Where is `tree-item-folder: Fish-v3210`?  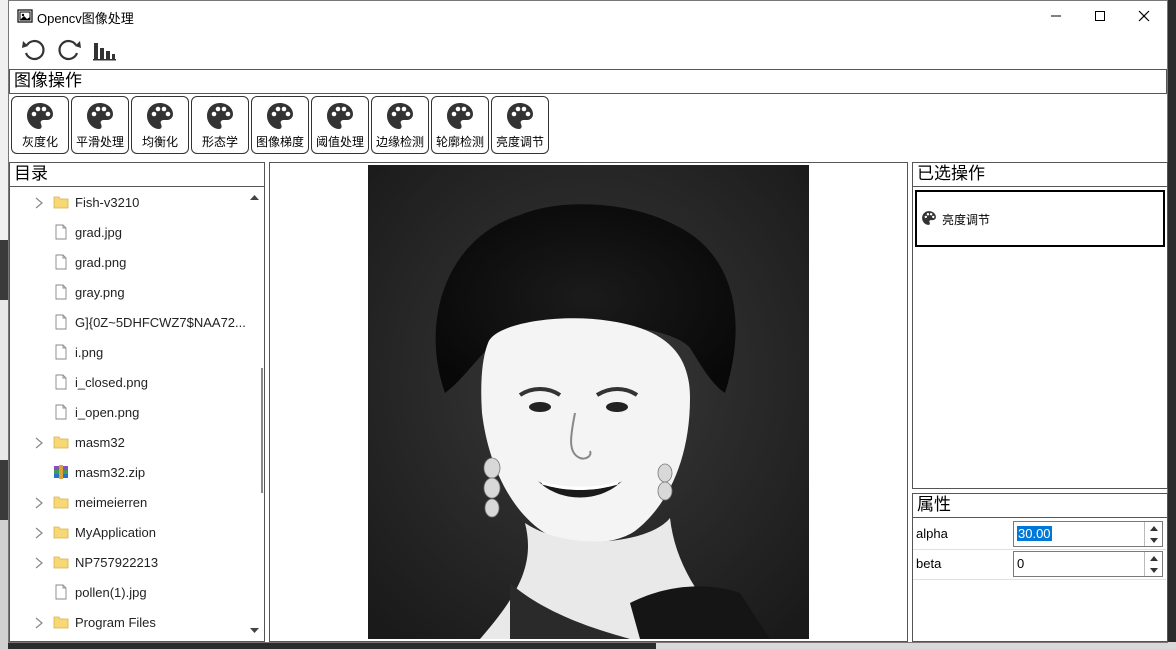 tree-item-folder: Fish-v3210 is located at coordinates (130, 203).